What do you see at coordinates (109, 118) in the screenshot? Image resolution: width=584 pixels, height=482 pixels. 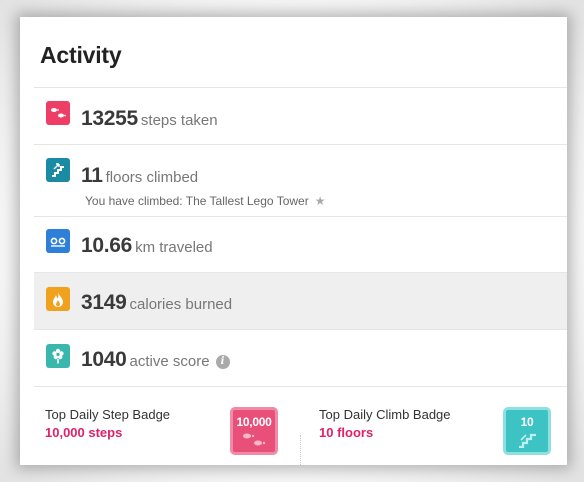 I see `steps-count: 13255` at bounding box center [109, 118].